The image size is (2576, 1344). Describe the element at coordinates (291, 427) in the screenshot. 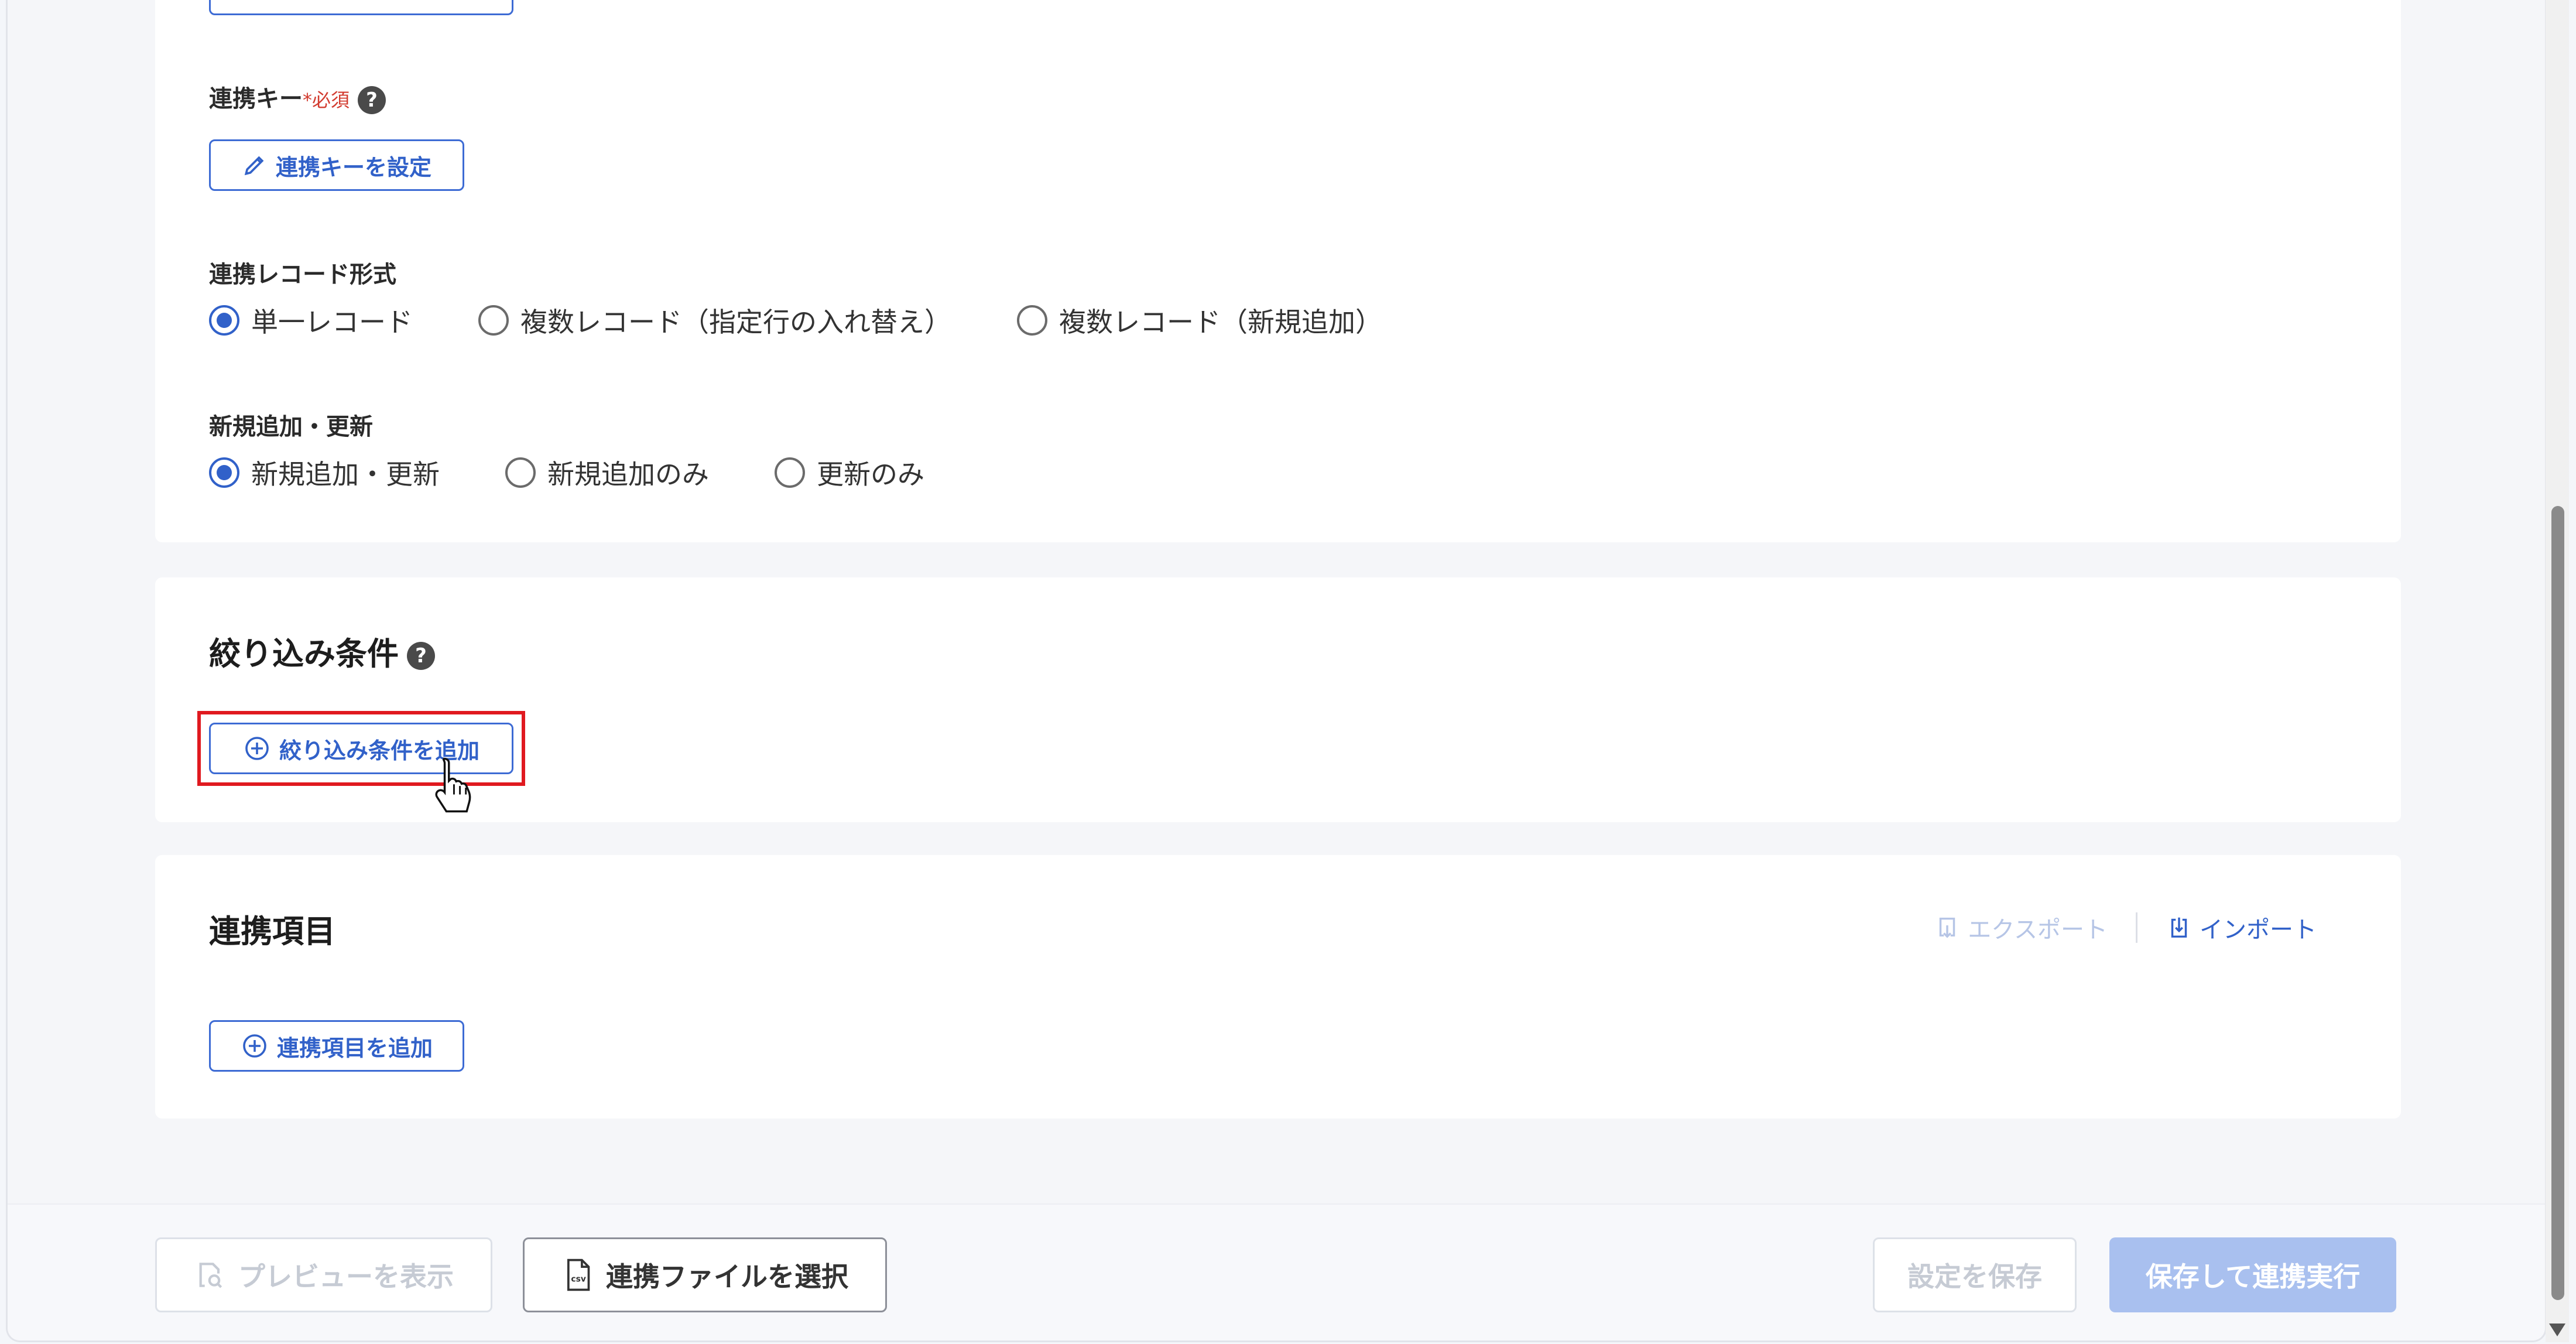

I see `add-update-label: 新規追加・更新` at that location.